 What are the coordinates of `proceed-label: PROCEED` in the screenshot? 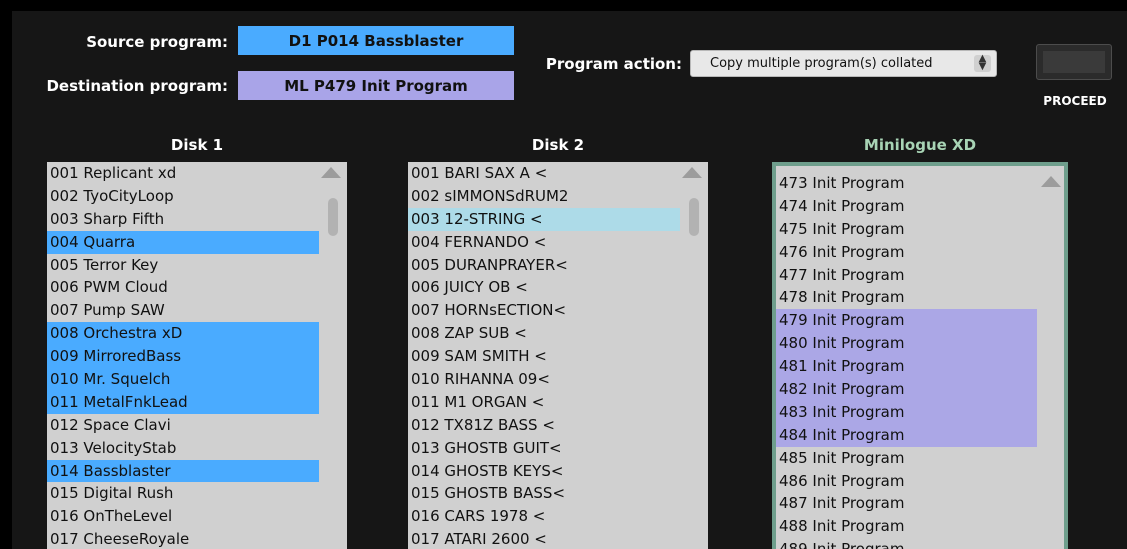 It's located at (1075, 101).